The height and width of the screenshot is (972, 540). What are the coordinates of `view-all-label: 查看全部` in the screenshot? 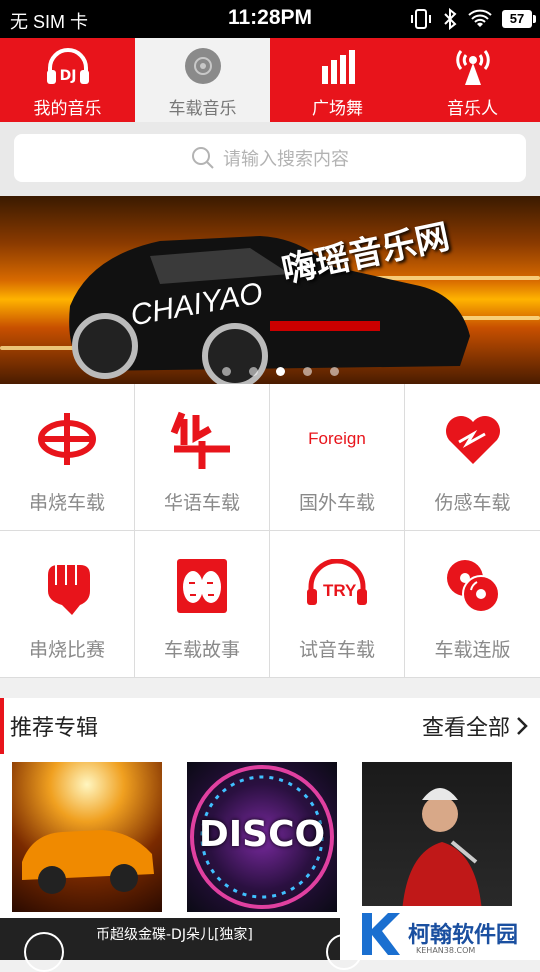 It's located at (465, 728).